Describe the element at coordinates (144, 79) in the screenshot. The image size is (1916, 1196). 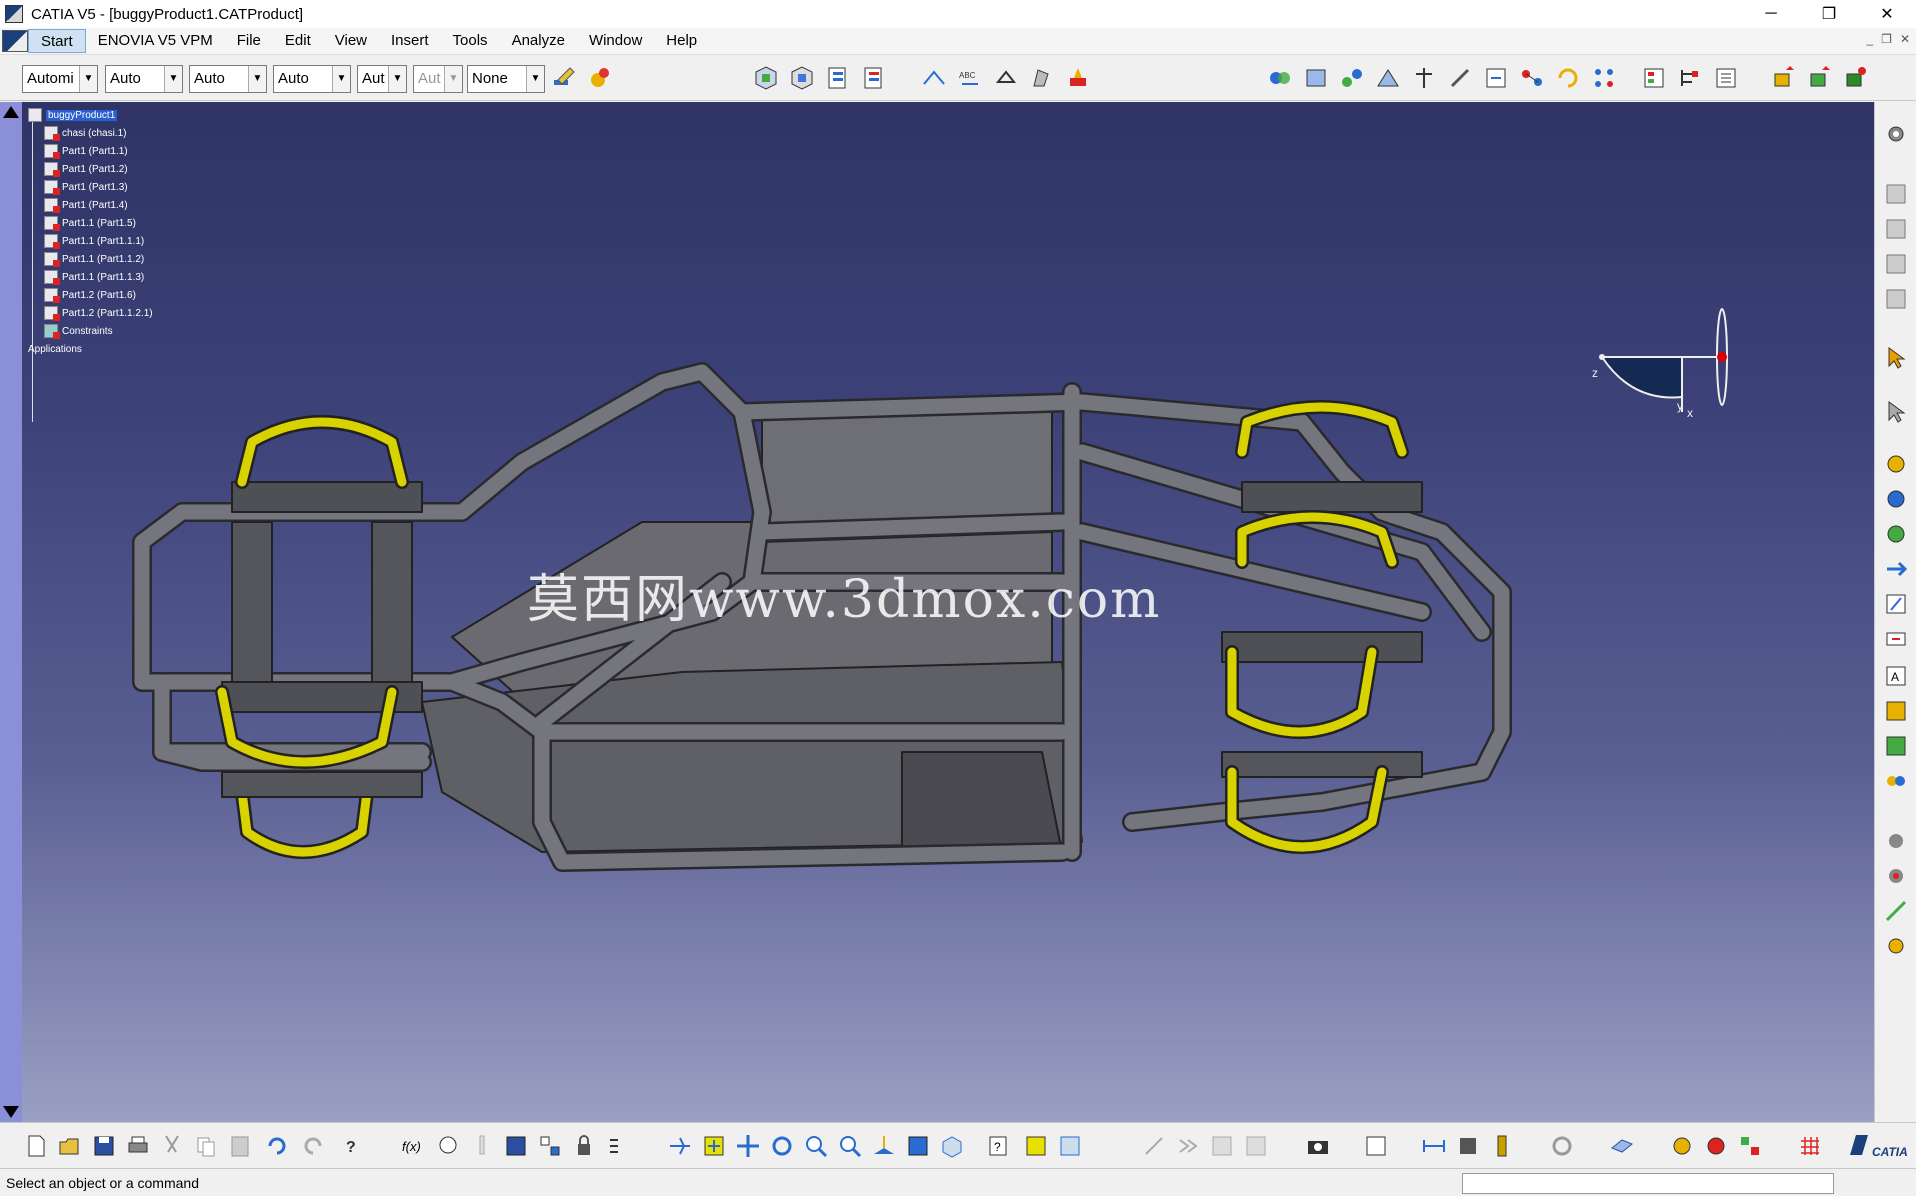
I see `transparency-combo: Auto ▼` at that location.